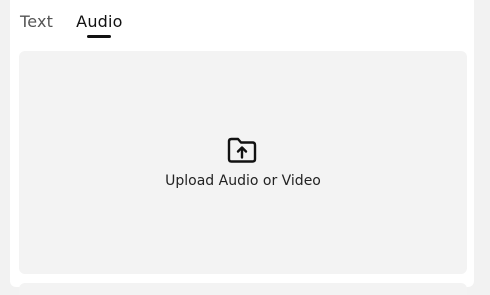 Image resolution: width=490 pixels, height=295 pixels. What do you see at coordinates (99, 36) in the screenshot?
I see `active-tab-indicator` at bounding box center [99, 36].